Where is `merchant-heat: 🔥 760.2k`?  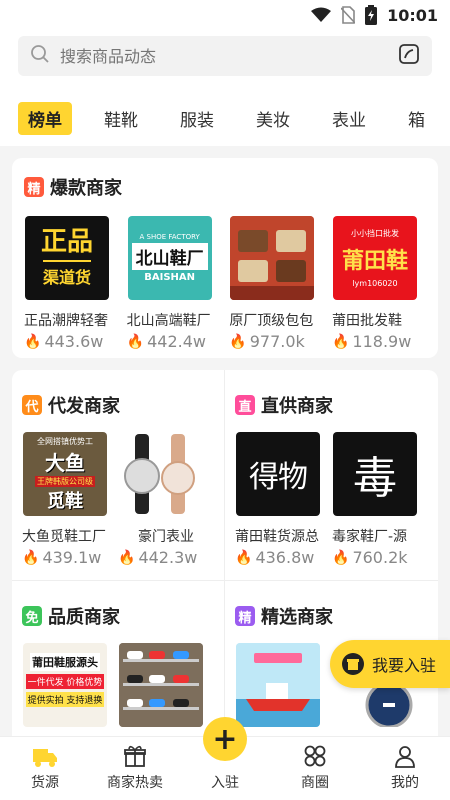
merchant-heat: 🔥 760.2k is located at coordinates (370, 557).